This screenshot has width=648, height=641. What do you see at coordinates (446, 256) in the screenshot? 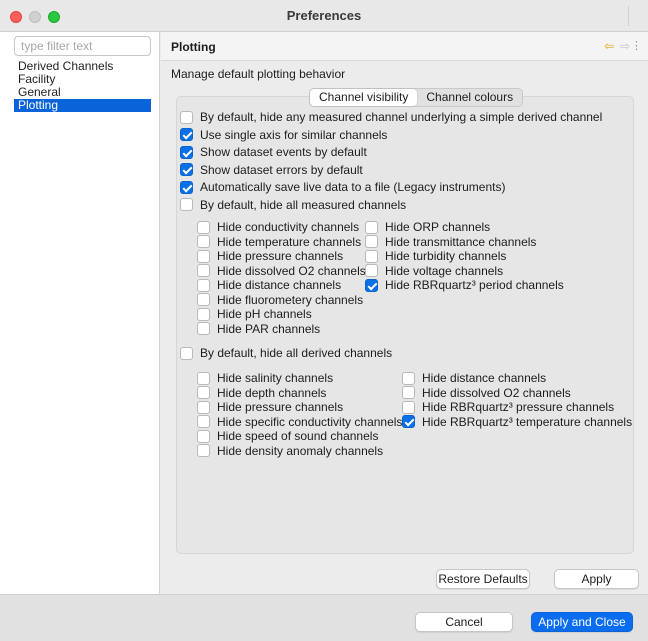
I see `checkbox-label: Hide turbidity channels` at bounding box center [446, 256].